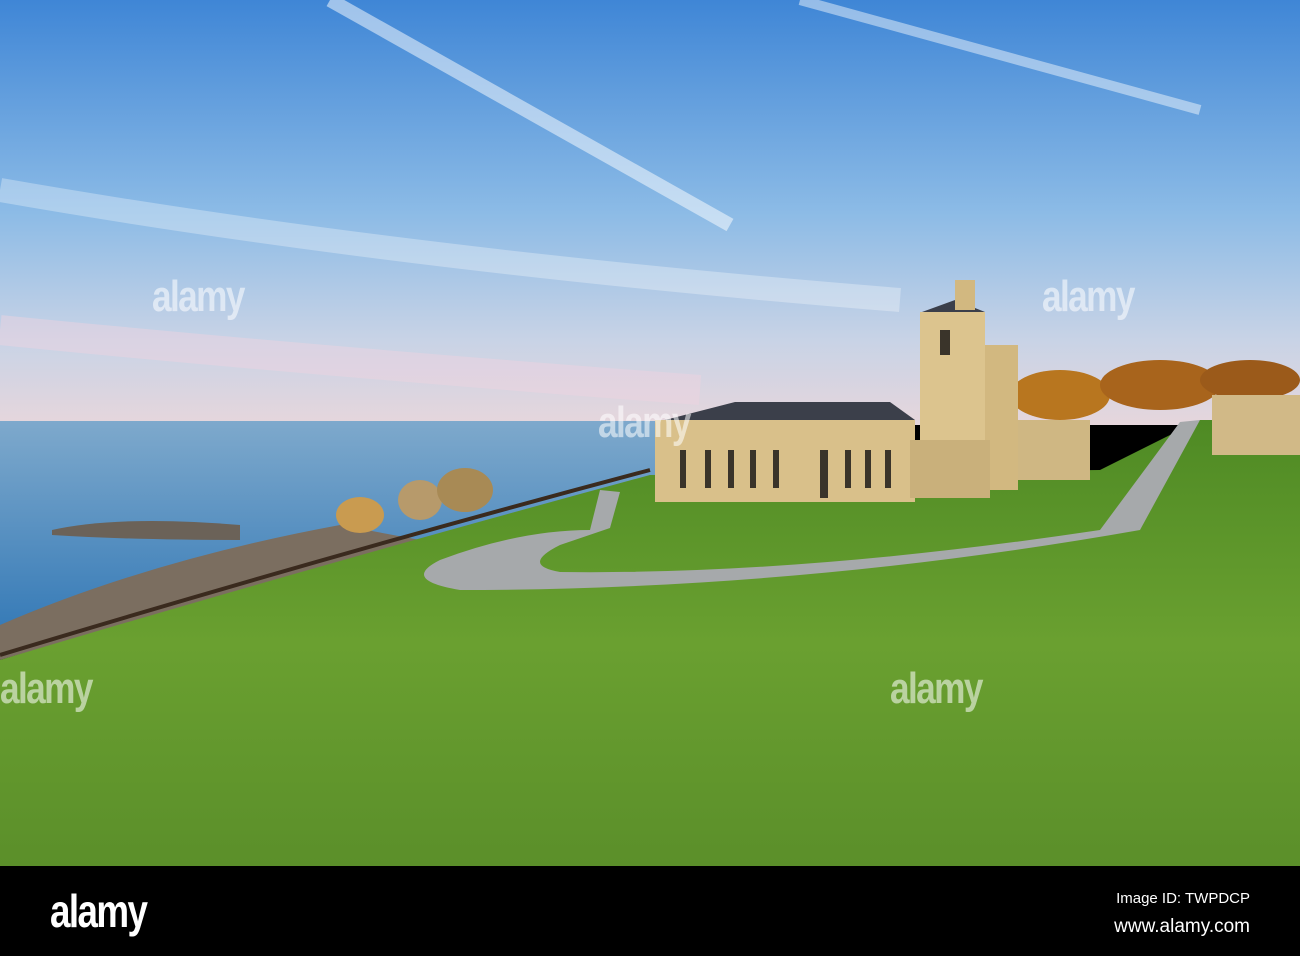 The width and height of the screenshot is (1300, 956). I want to click on alamy-logo: alamy, so click(99, 911).